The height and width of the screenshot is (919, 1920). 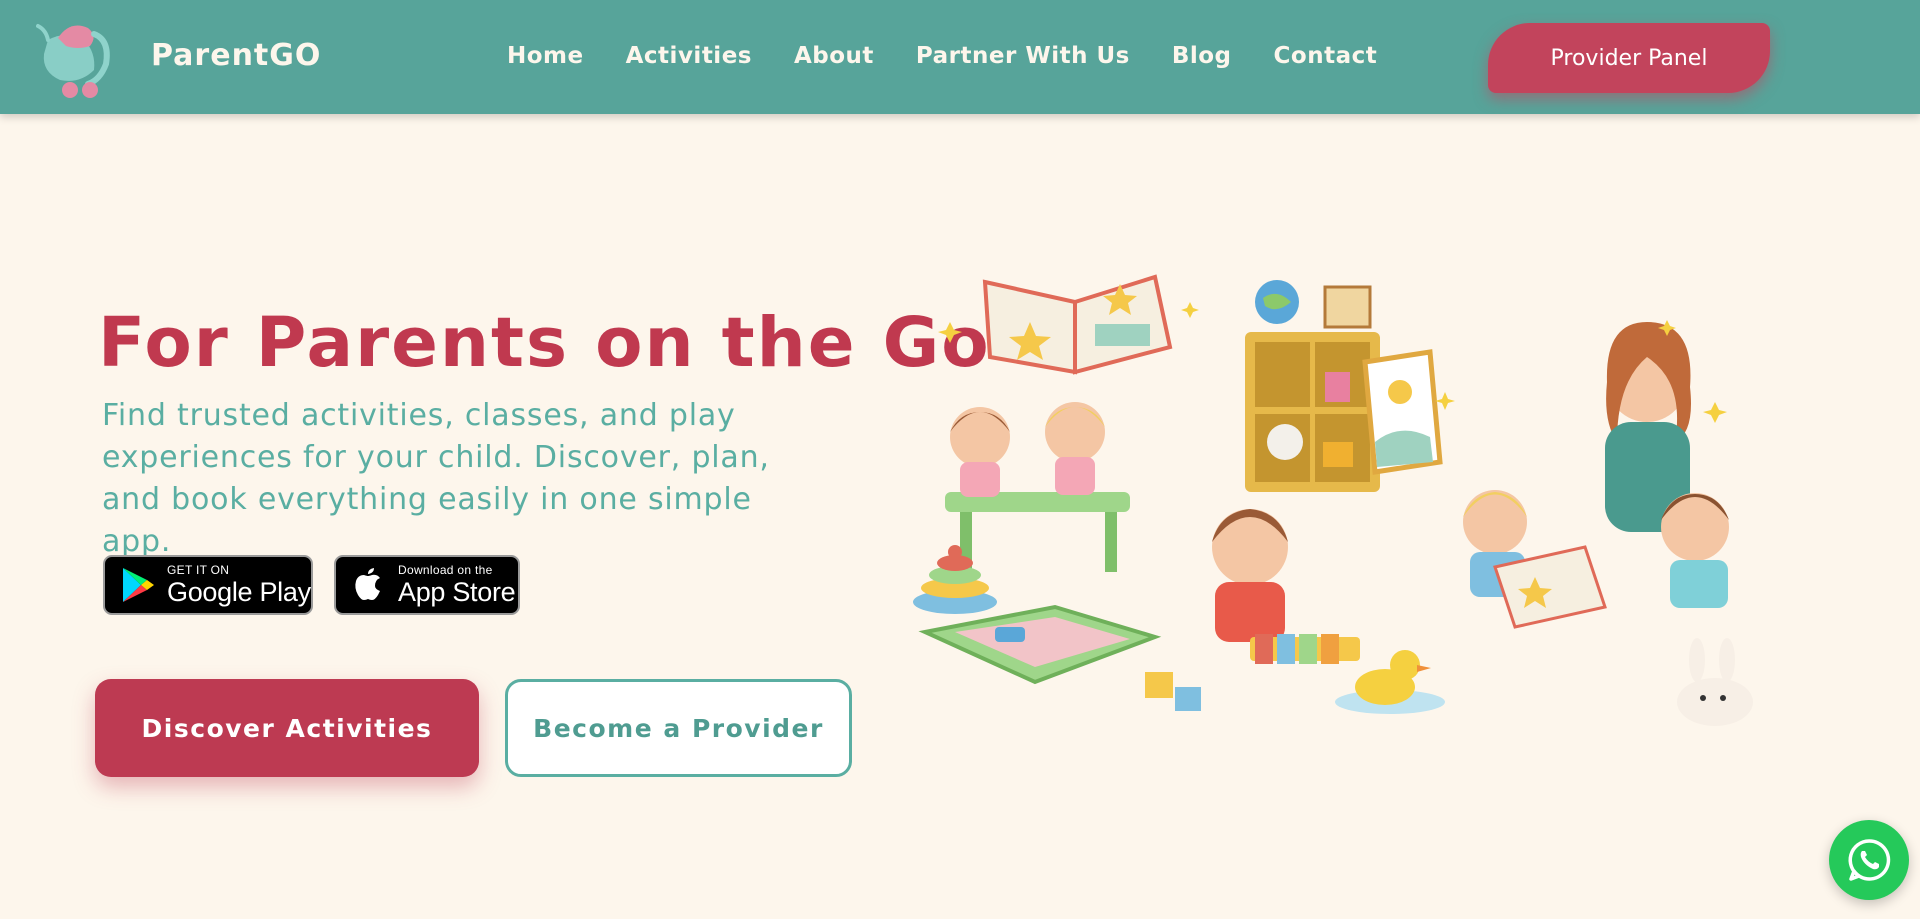 What do you see at coordinates (1037, 487) in the screenshot?
I see `kids-at-table-illustration` at bounding box center [1037, 487].